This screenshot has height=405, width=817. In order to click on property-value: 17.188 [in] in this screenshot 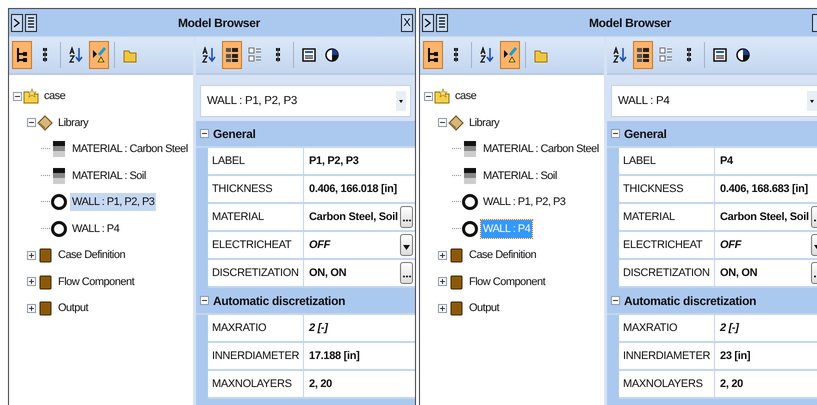, I will do `click(361, 356)`.